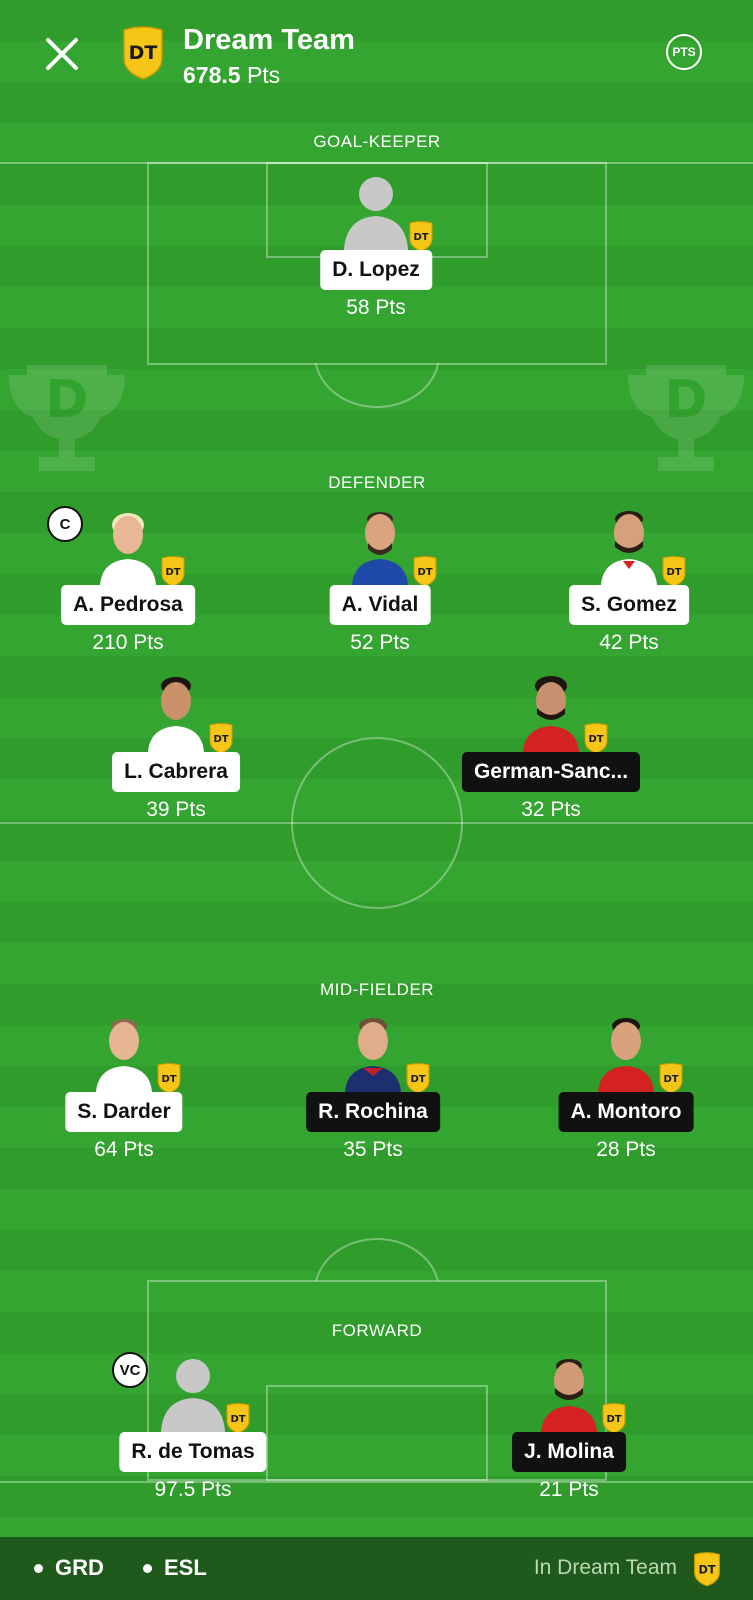 The image size is (753, 1600). Describe the element at coordinates (373, 1112) in the screenshot. I see `player-name: R. Rochina` at that location.